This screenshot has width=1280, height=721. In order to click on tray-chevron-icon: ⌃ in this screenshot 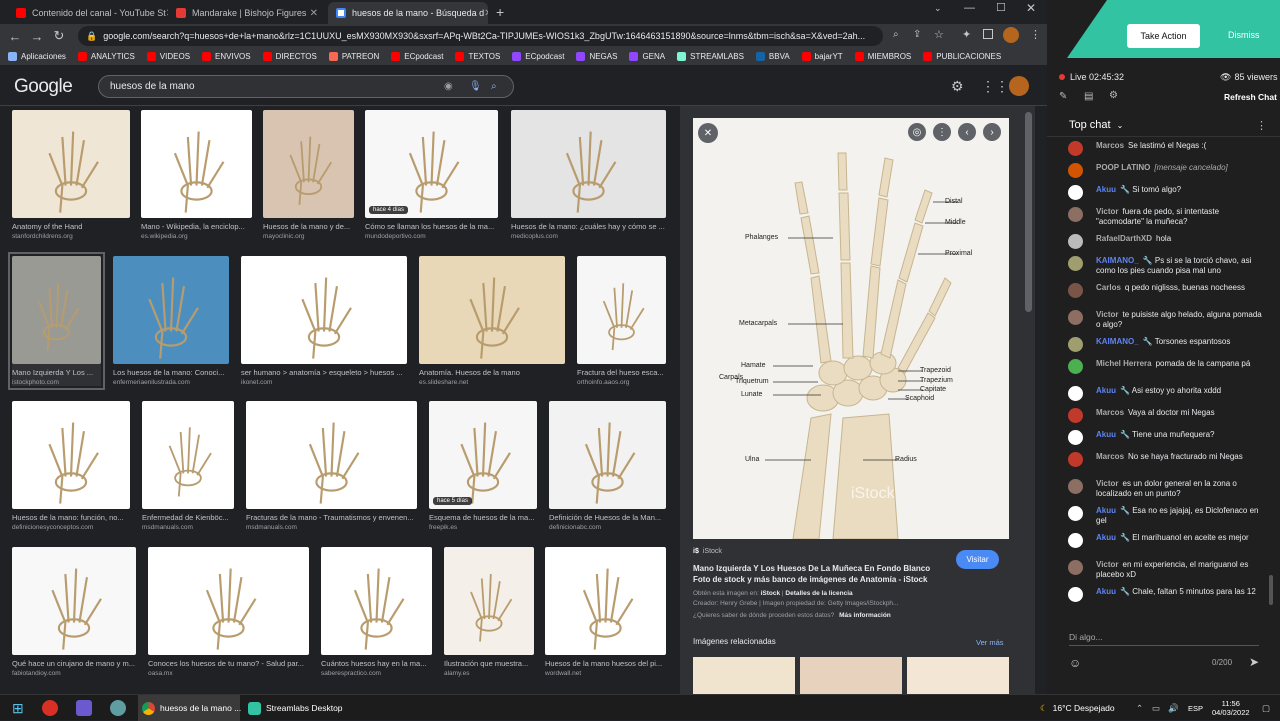, I will do `click(1139, 708)`.